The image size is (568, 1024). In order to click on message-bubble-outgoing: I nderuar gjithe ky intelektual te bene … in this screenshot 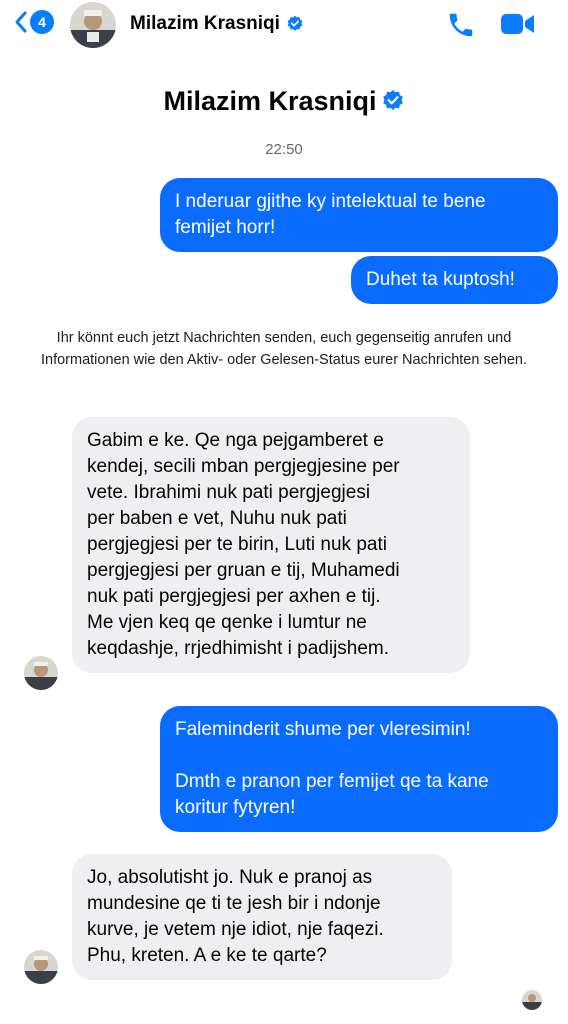, I will do `click(359, 215)`.